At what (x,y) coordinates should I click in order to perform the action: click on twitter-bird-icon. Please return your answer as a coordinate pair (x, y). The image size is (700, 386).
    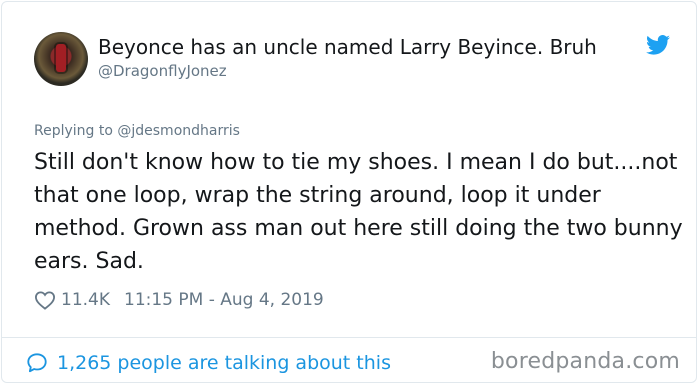
    Looking at the image, I should click on (658, 45).